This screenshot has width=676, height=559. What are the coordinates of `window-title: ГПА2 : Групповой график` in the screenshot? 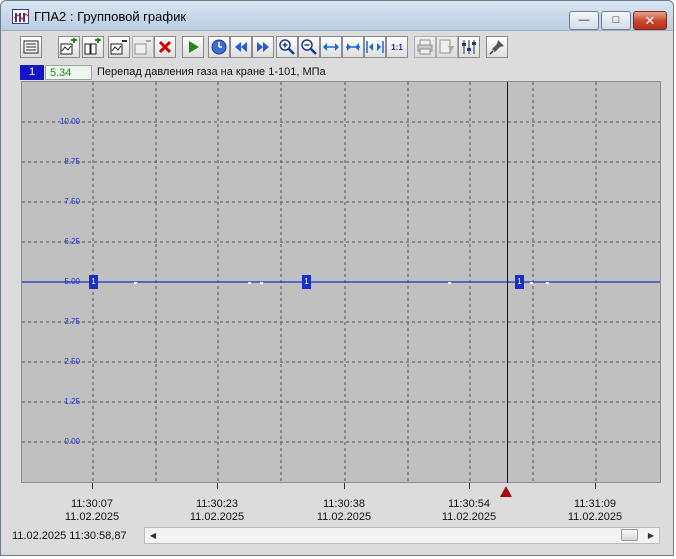 It's located at (110, 16).